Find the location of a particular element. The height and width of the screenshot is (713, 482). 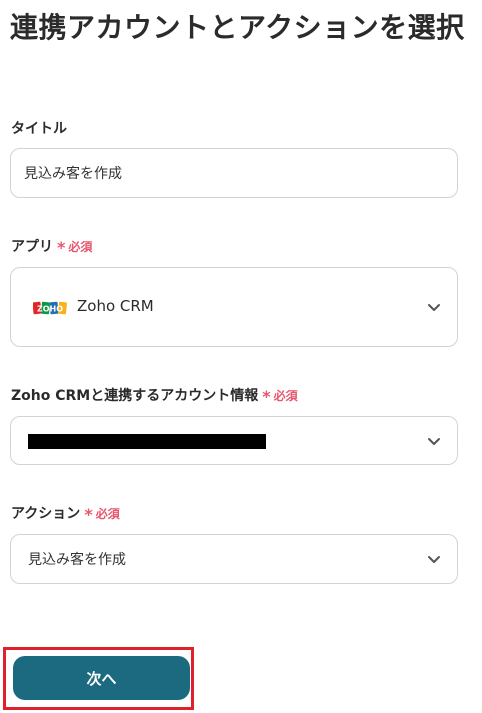

zoho-logo-icon: ZOHO is located at coordinates (50, 308).